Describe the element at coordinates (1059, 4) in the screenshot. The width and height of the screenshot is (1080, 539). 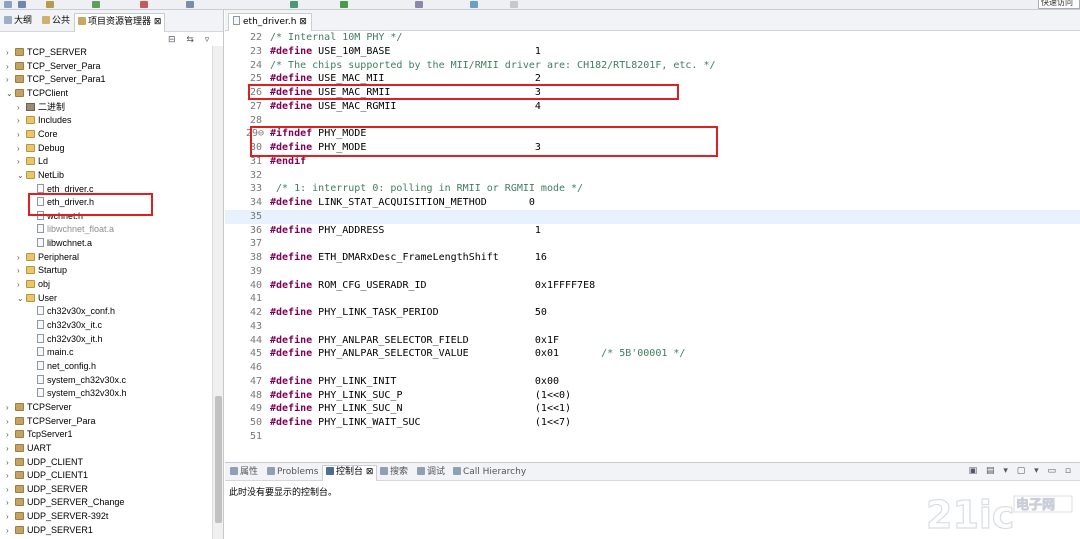
I see `quick-access-input: 快速访问` at that location.